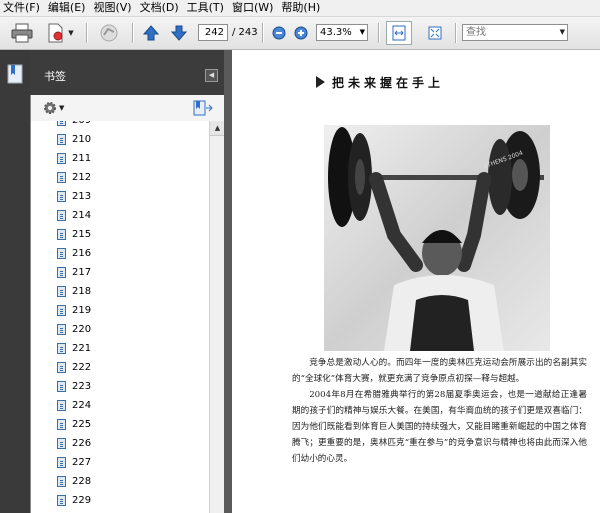  Describe the element at coordinates (82, 424) in the screenshot. I see `bookmark-label: 225` at that location.